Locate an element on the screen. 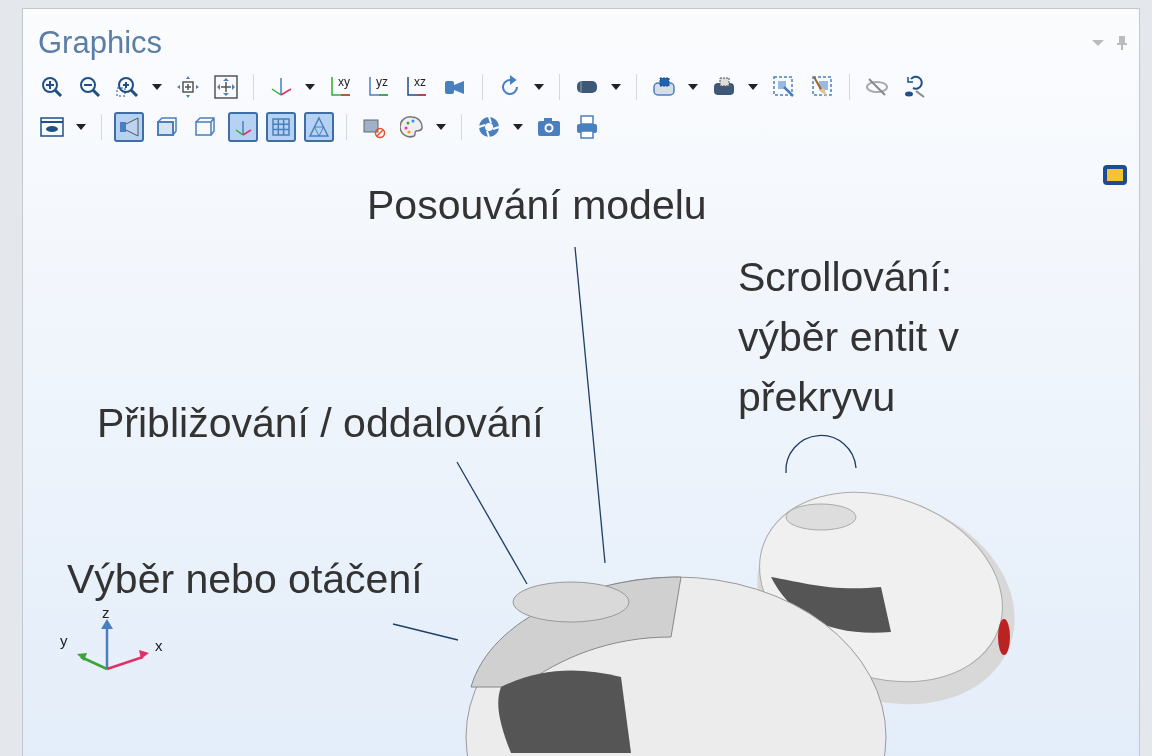 The width and height of the screenshot is (1152, 756). grid-icon is located at coordinates (281, 127).